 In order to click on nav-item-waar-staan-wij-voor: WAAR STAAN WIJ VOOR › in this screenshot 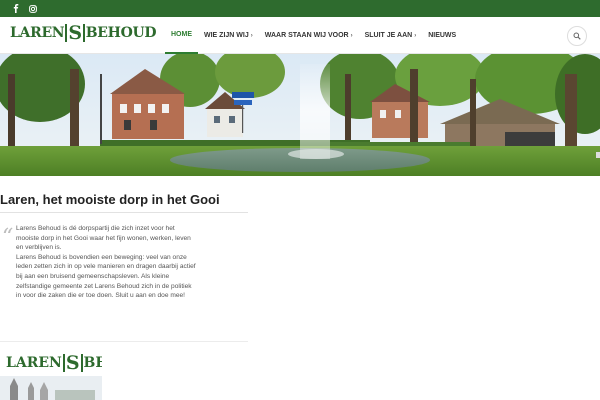, I will do `click(309, 35)`.